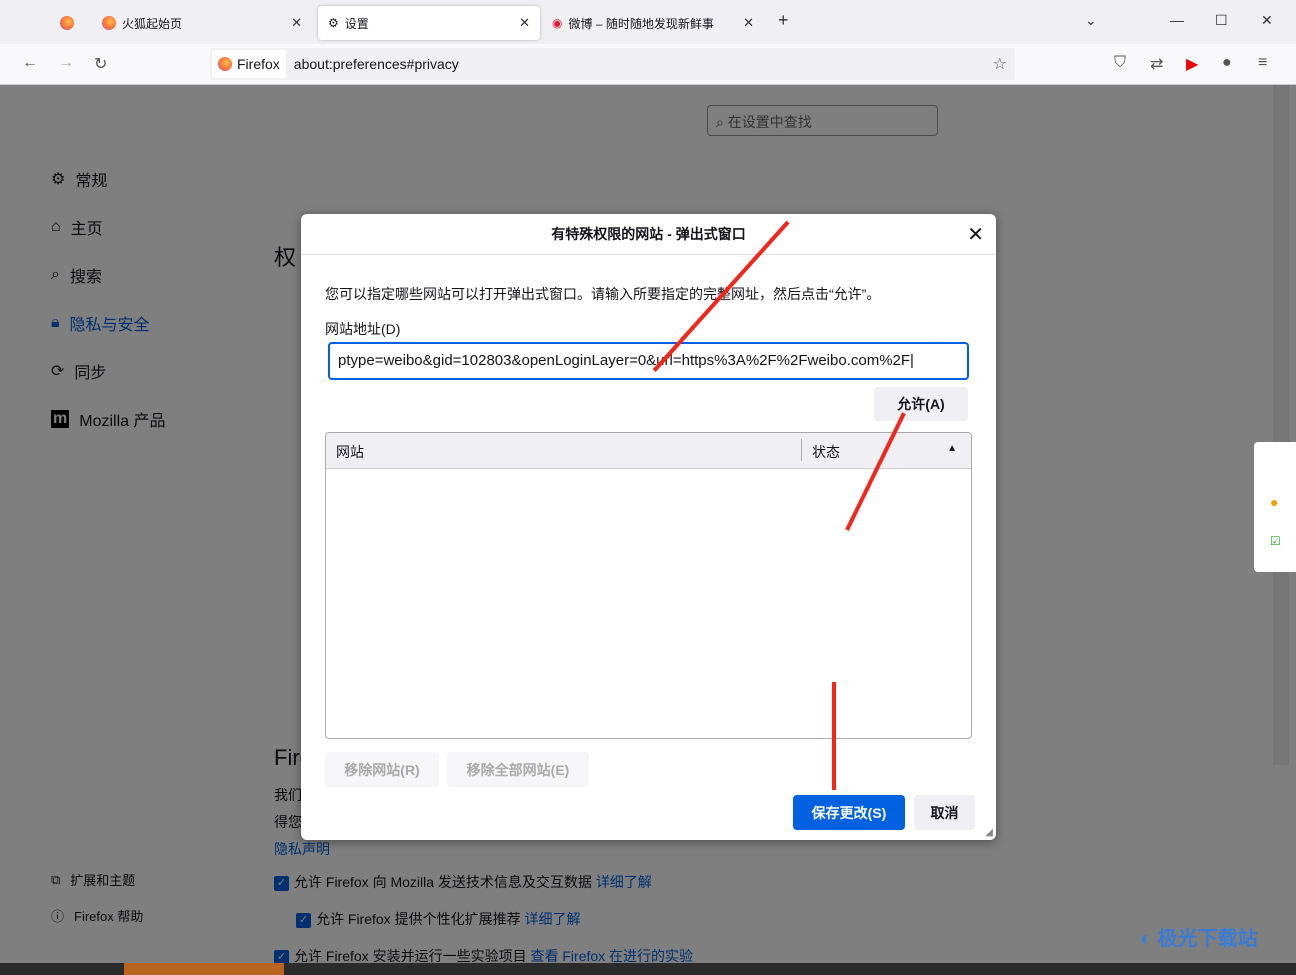 The image size is (1296, 975). What do you see at coordinates (1000, 64) in the screenshot?
I see `bookmark-star-icon: ☆` at bounding box center [1000, 64].